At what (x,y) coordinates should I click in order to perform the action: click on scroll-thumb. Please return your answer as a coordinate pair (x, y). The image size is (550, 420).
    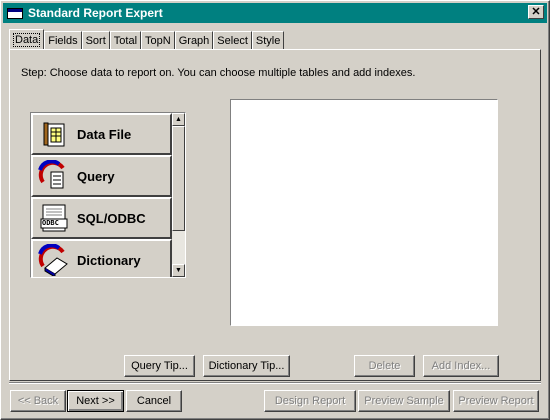
    Looking at the image, I should click on (178, 178).